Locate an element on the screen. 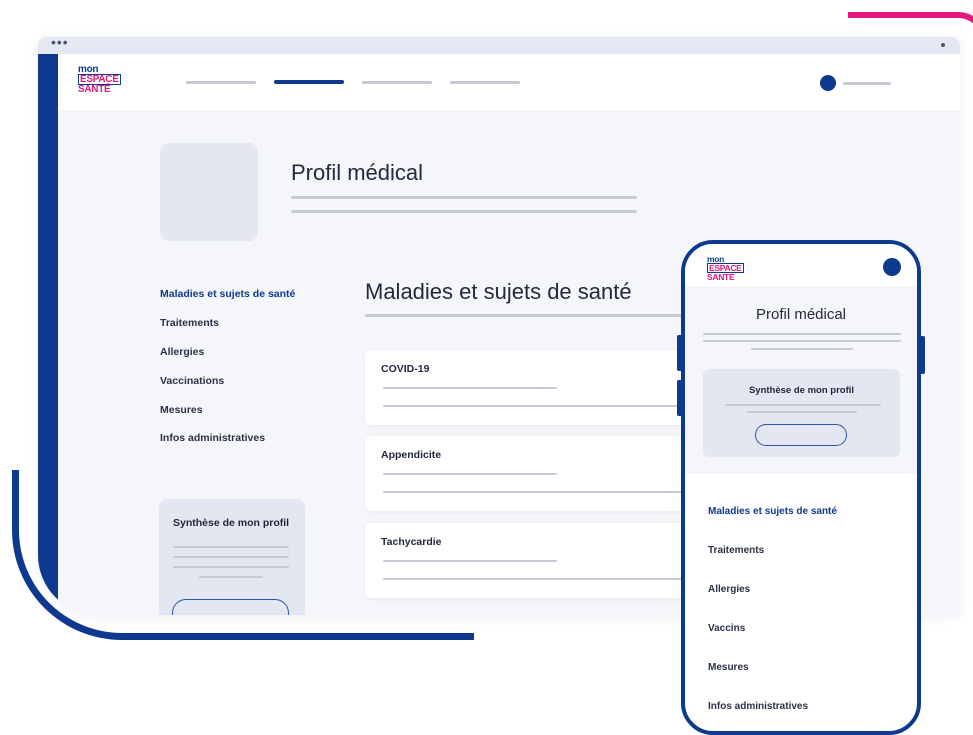 The height and width of the screenshot is (735, 973). mobile-user-avatar is located at coordinates (892, 267).